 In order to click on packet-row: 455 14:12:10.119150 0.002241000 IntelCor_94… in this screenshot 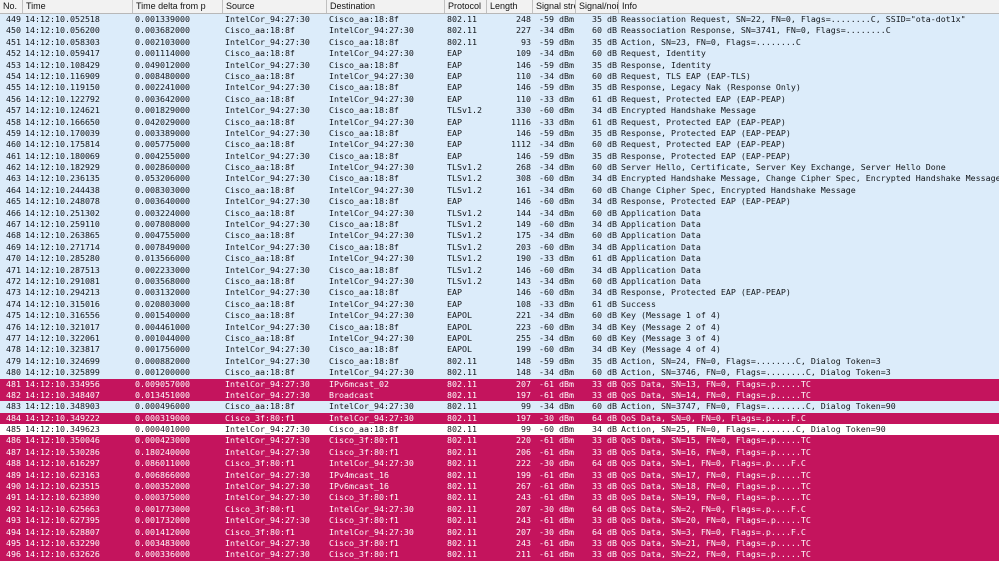, I will do `click(499, 88)`.